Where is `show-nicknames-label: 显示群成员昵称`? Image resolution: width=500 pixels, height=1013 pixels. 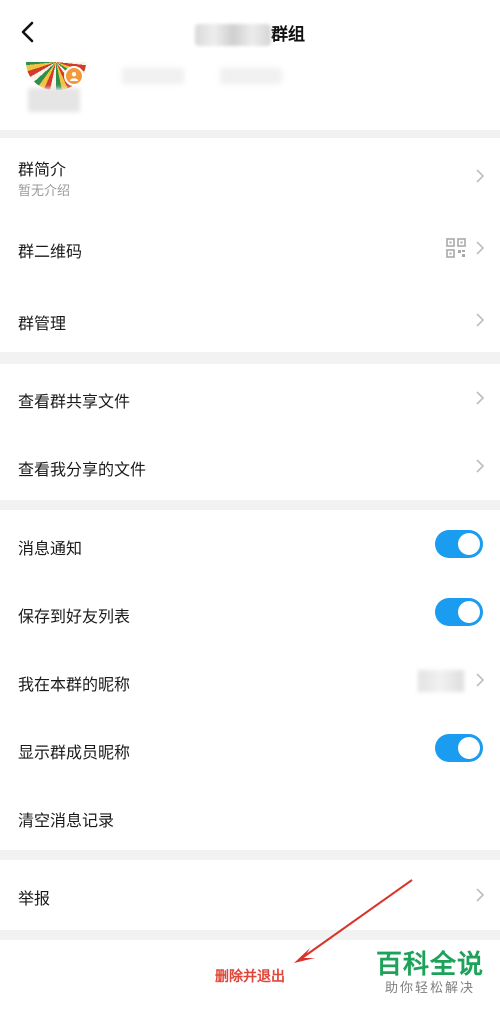 show-nicknames-label: 显示群成员昵称 is located at coordinates (74, 752).